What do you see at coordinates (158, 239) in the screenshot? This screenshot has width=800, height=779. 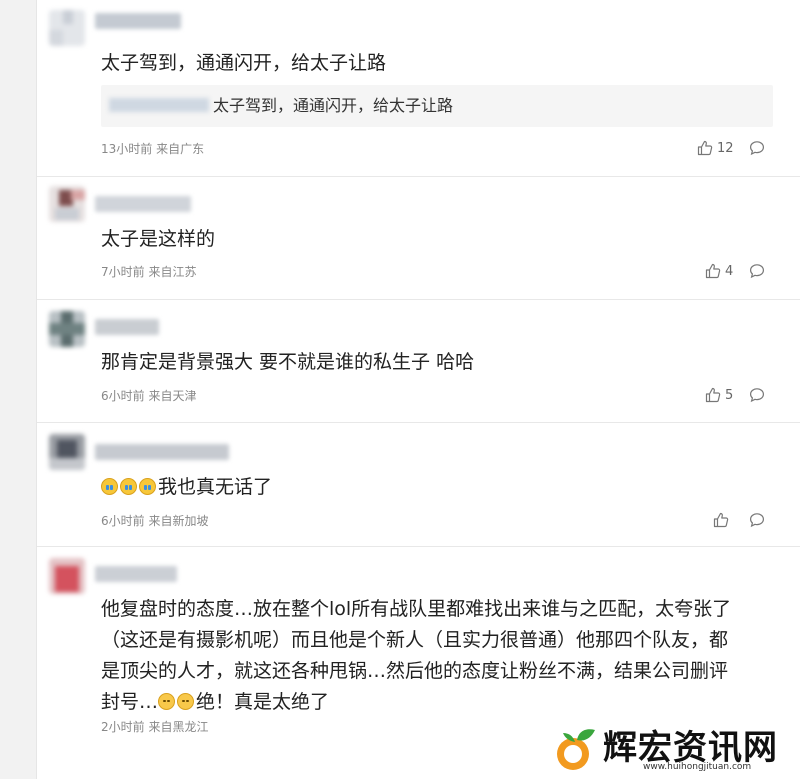 I see `comment-text: 太子是这样的` at bounding box center [158, 239].